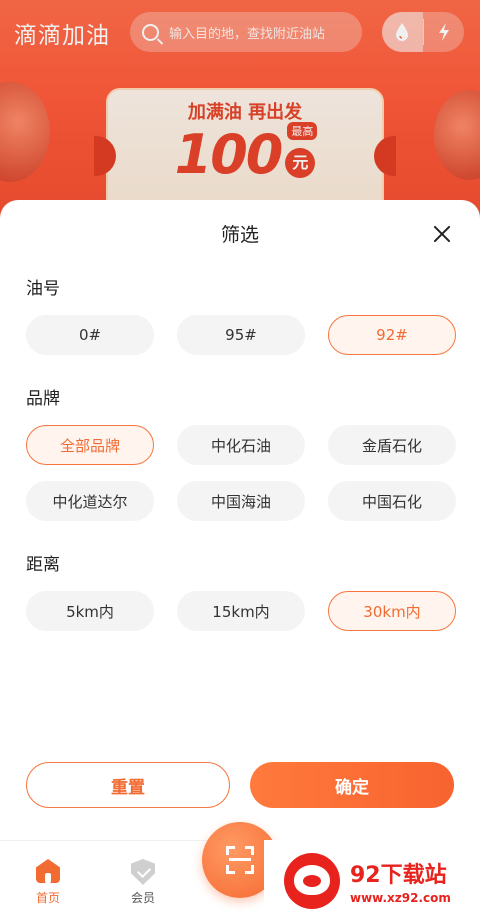 The height and width of the screenshot is (921, 480). What do you see at coordinates (392, 445) in the screenshot?
I see `brand-option-jindun: 金盾石化` at bounding box center [392, 445].